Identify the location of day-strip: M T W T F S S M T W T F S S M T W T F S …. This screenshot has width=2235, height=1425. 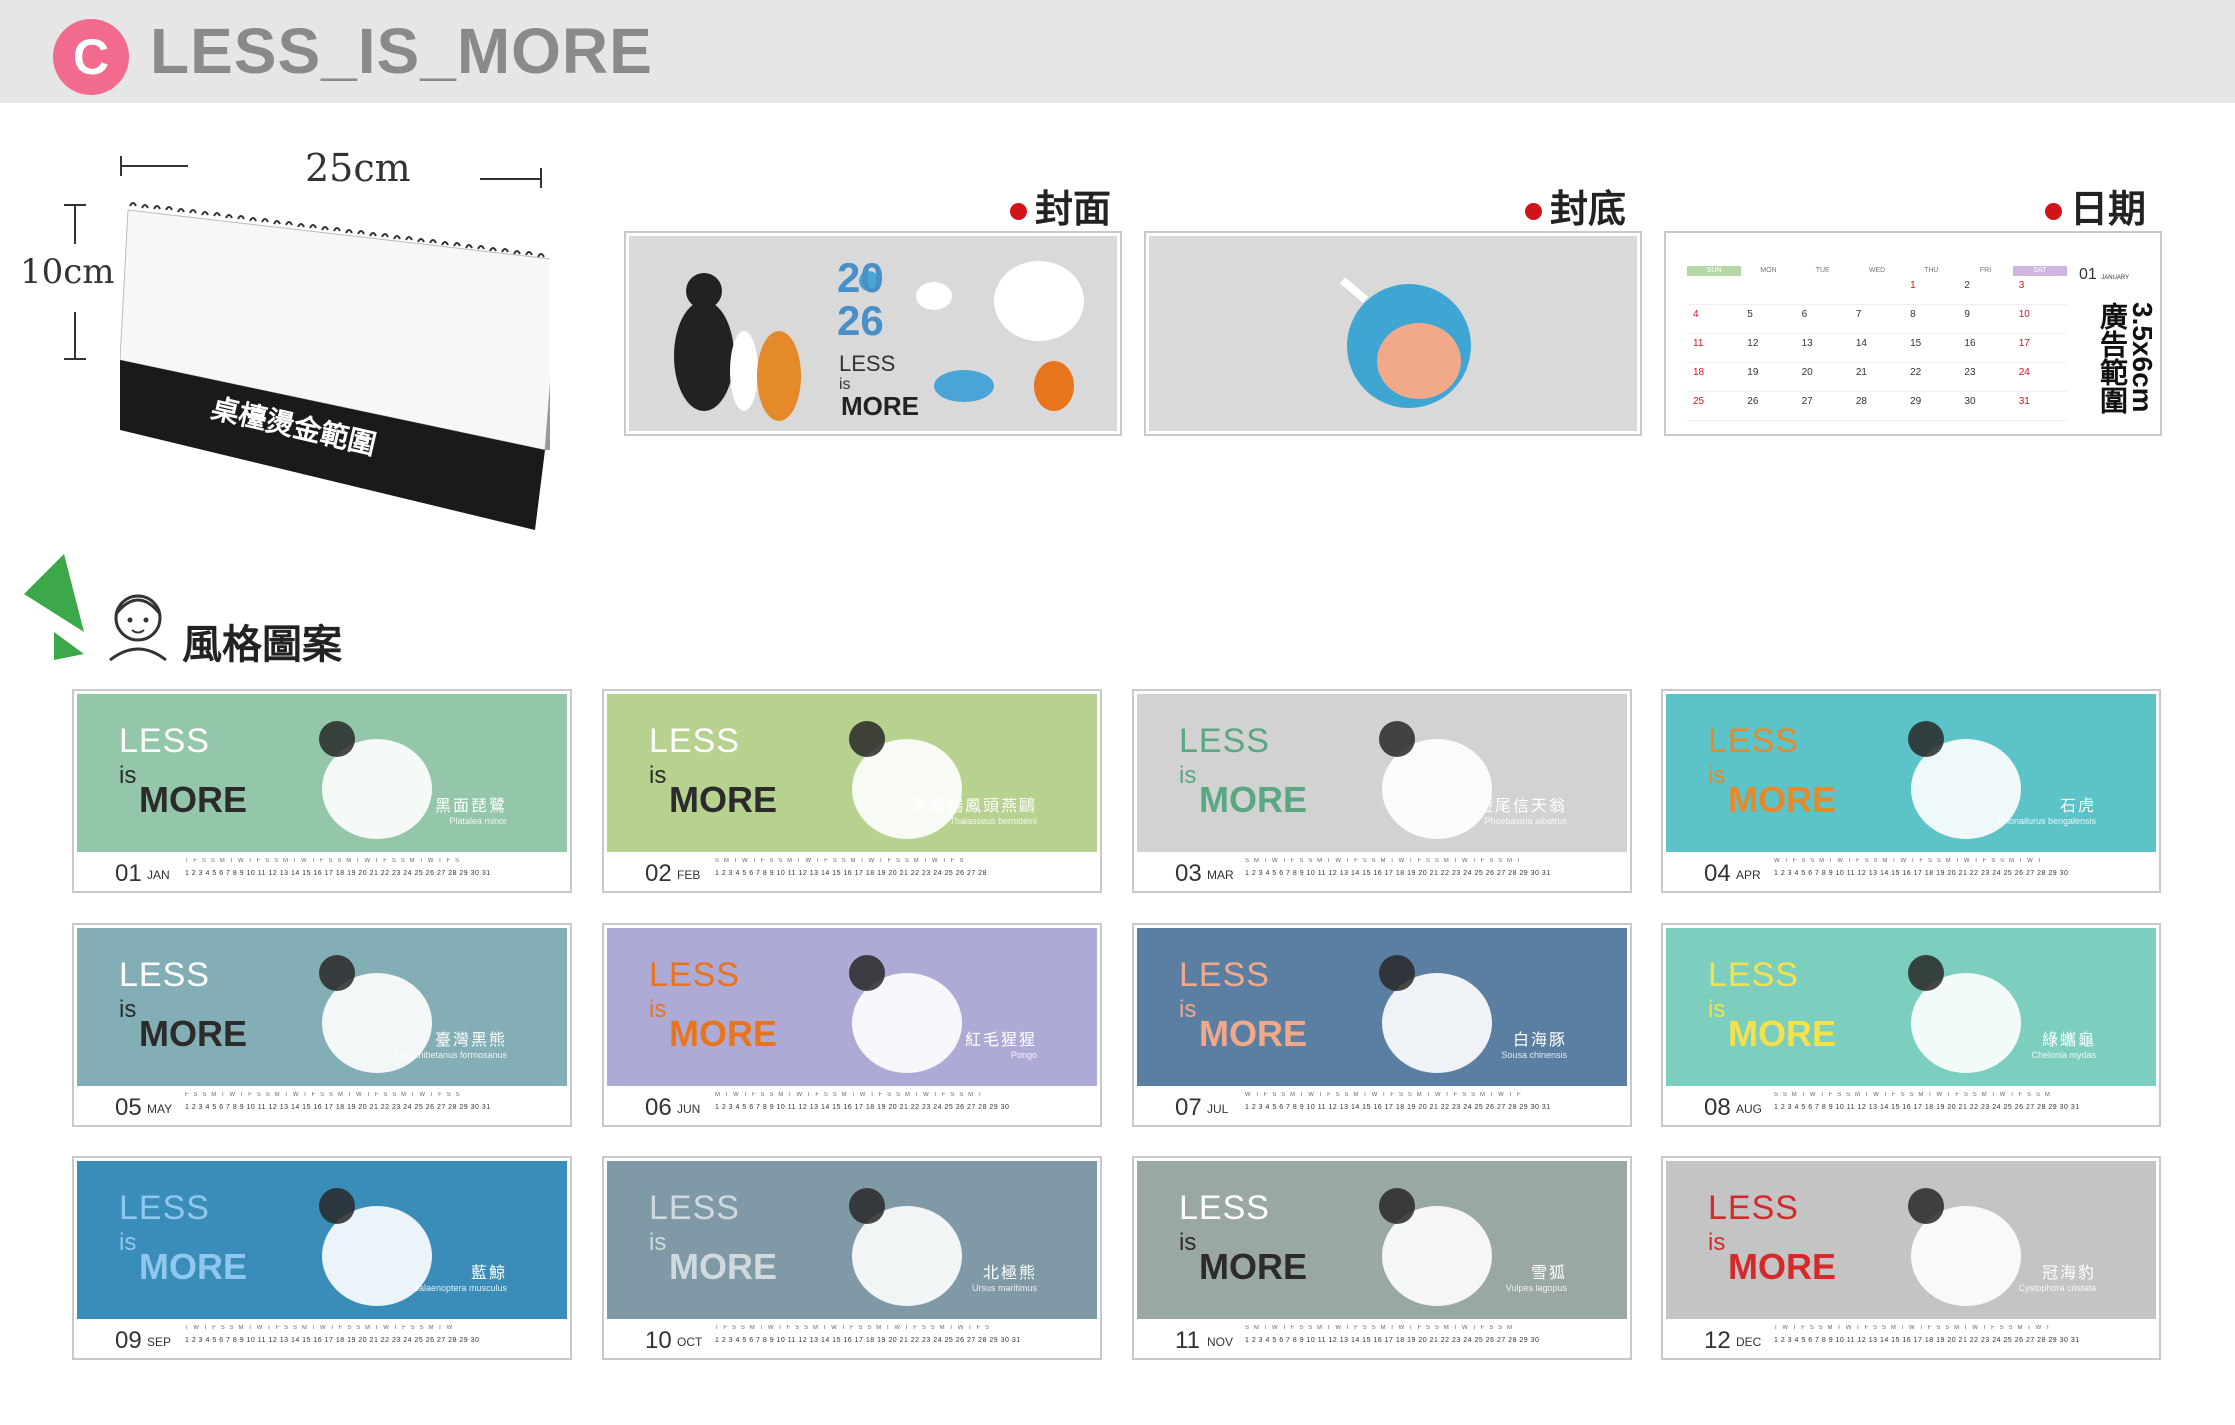
(885, 1103).